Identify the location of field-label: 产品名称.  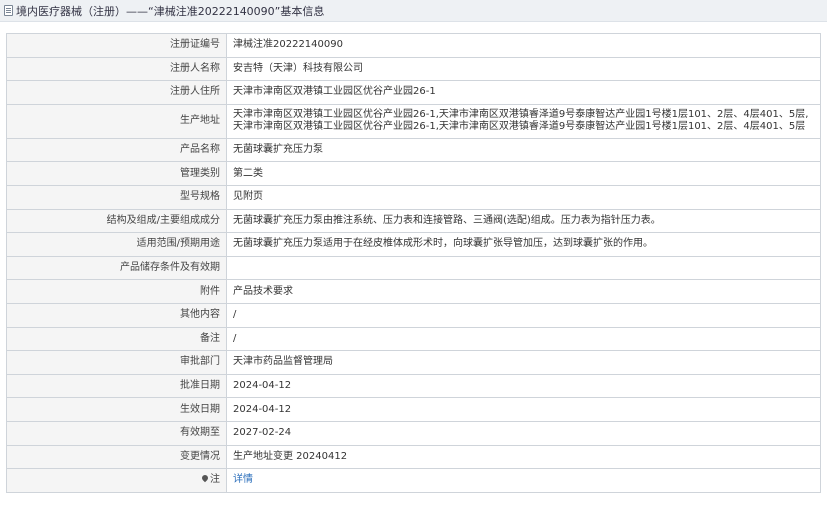
(116, 150).